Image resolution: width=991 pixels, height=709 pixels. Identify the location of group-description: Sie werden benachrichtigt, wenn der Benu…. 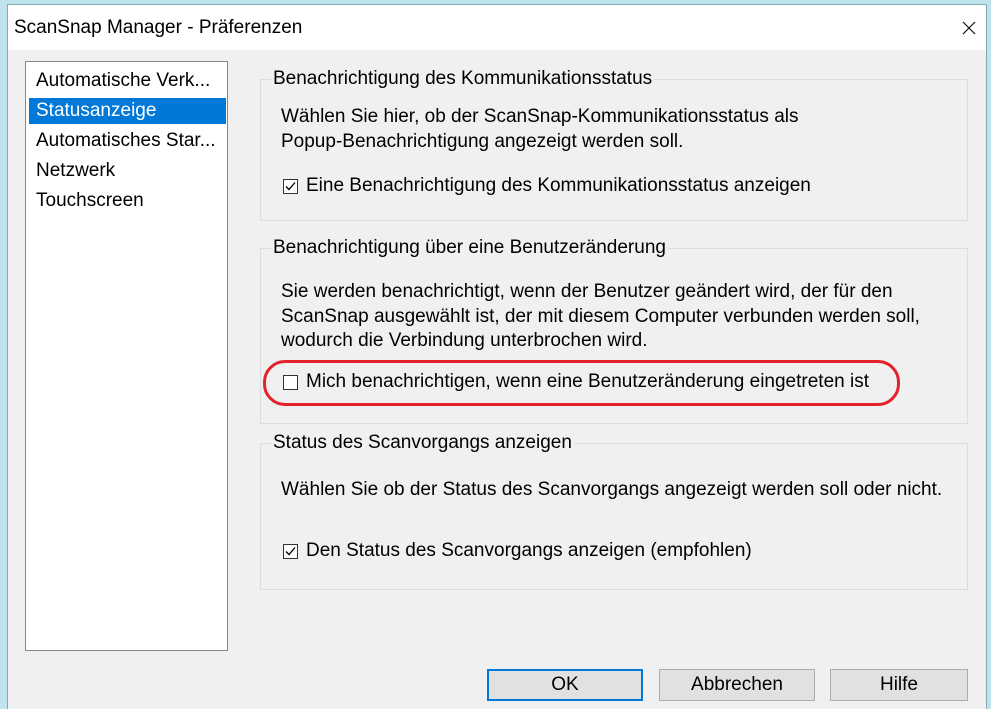
(600, 317).